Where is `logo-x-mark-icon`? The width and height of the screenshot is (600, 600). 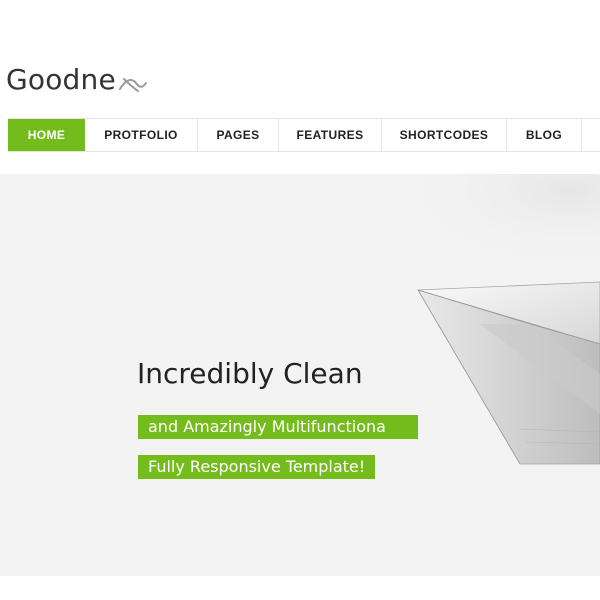
logo-x-mark-icon is located at coordinates (132, 85).